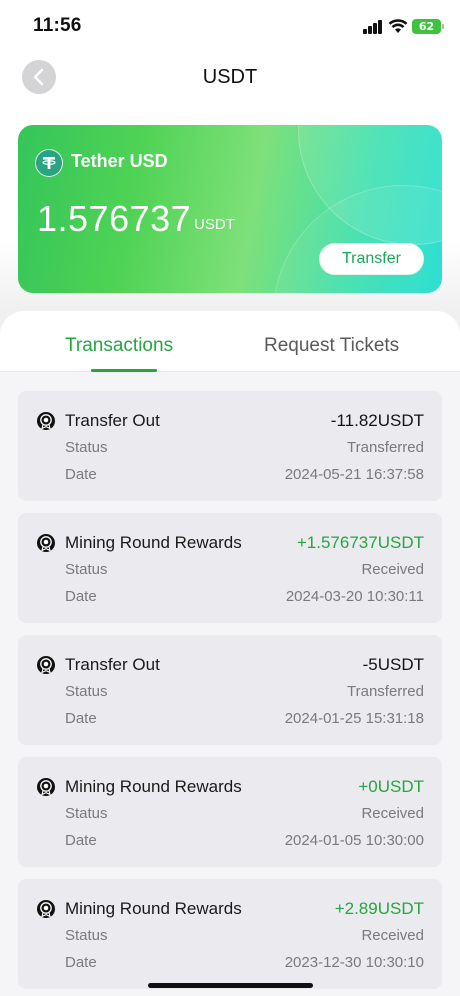 The height and width of the screenshot is (996, 460). I want to click on wifi-icon, so click(398, 26).